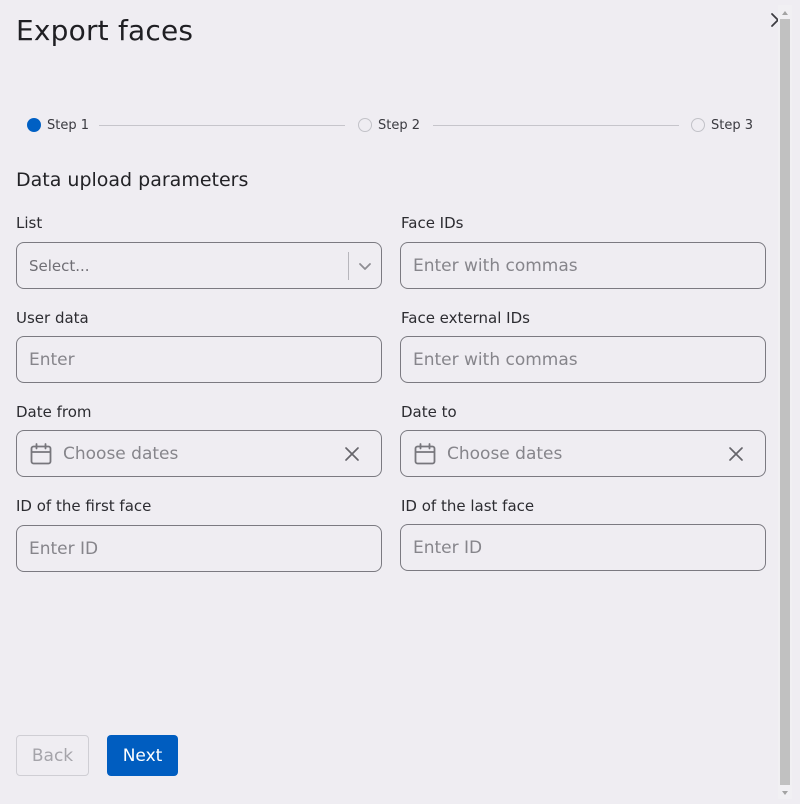 Image resolution: width=800 pixels, height=804 pixels. I want to click on next-button: Next, so click(142, 755).